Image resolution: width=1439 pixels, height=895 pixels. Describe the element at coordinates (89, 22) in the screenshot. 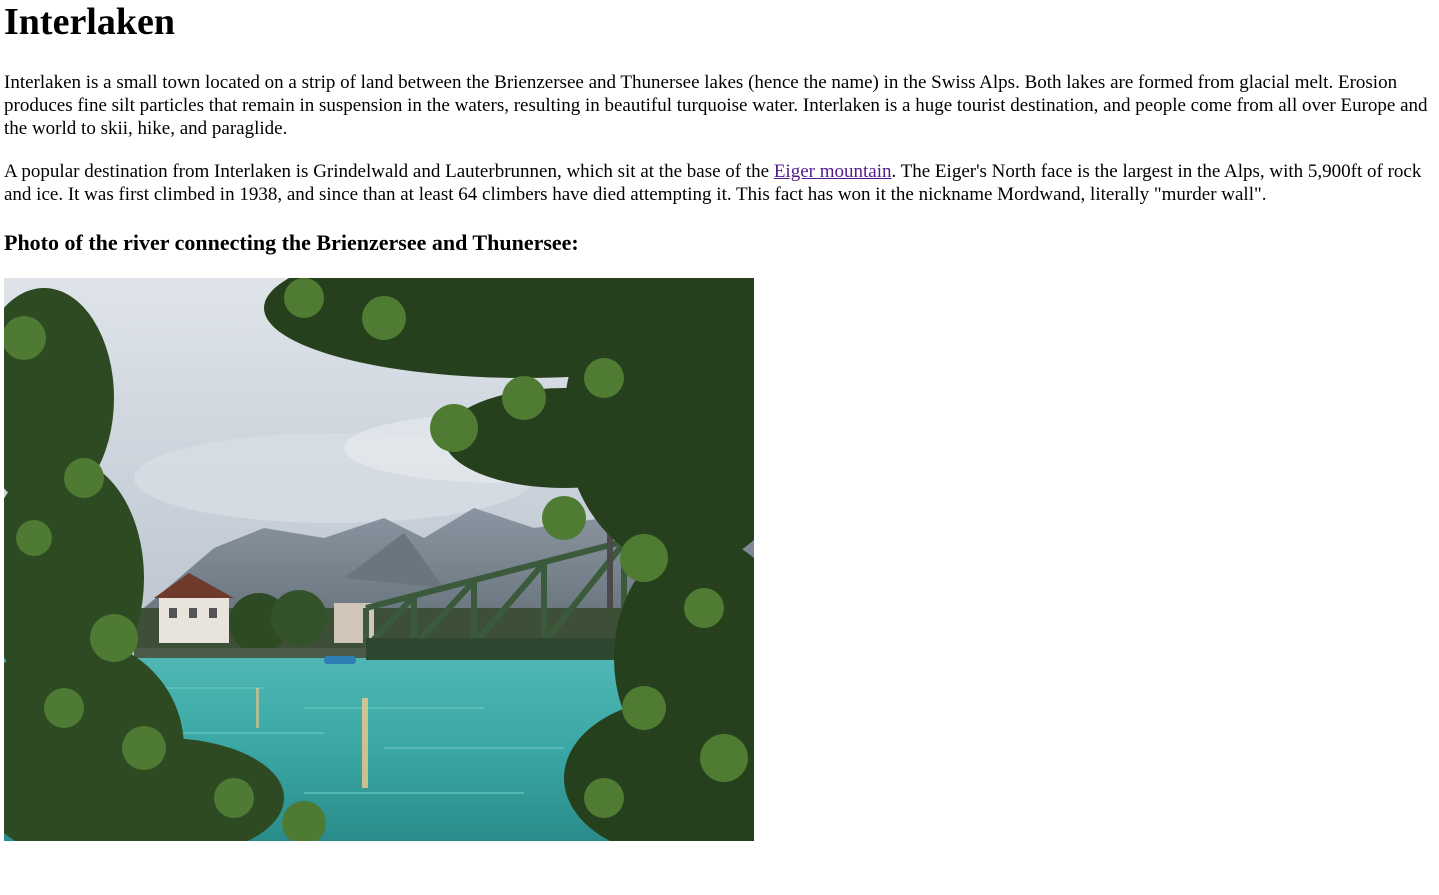

I see `page-title: Interlaken` at that location.